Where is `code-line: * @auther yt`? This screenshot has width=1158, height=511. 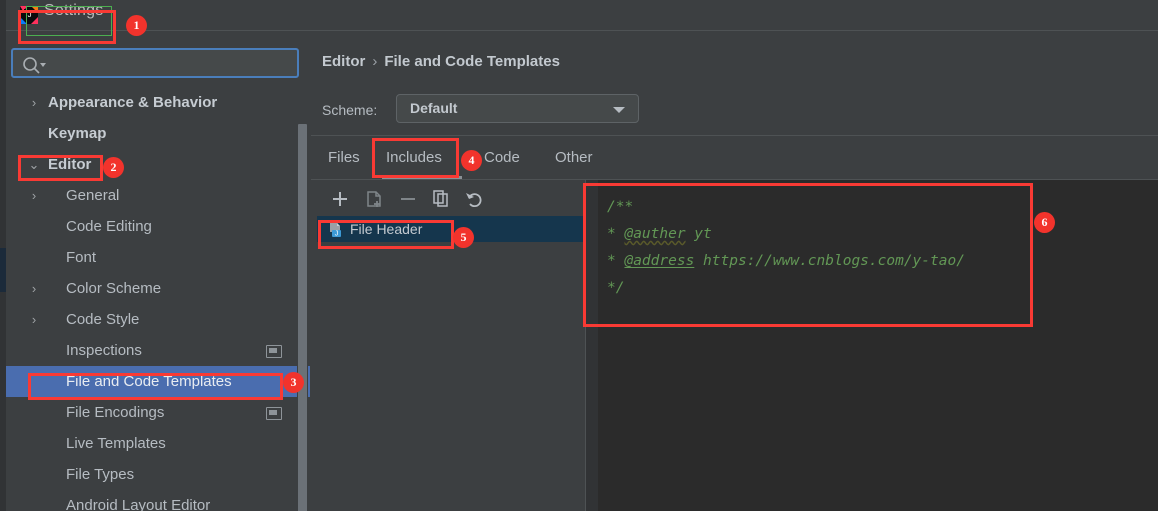 code-line: * @auther yt is located at coordinates (882, 234).